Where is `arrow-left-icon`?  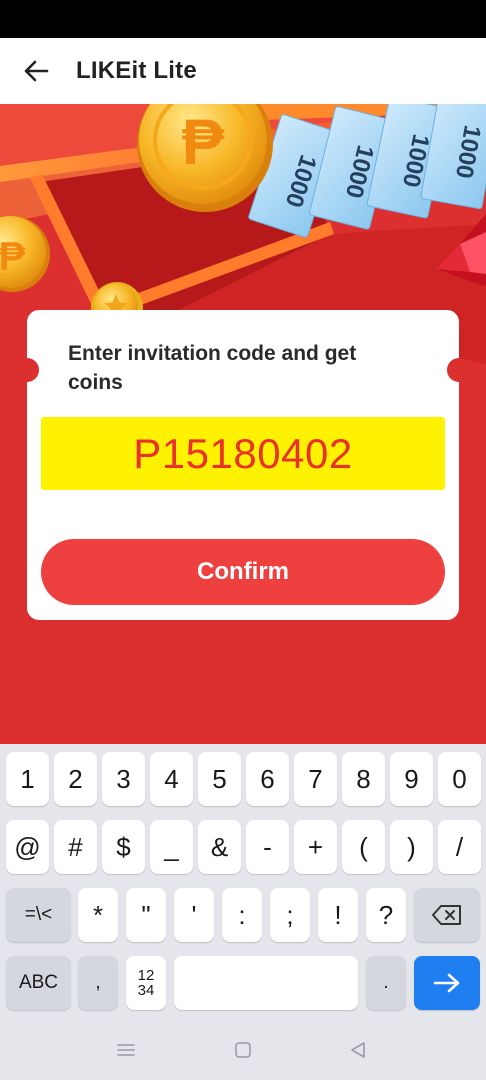
arrow-left-icon is located at coordinates (36, 71).